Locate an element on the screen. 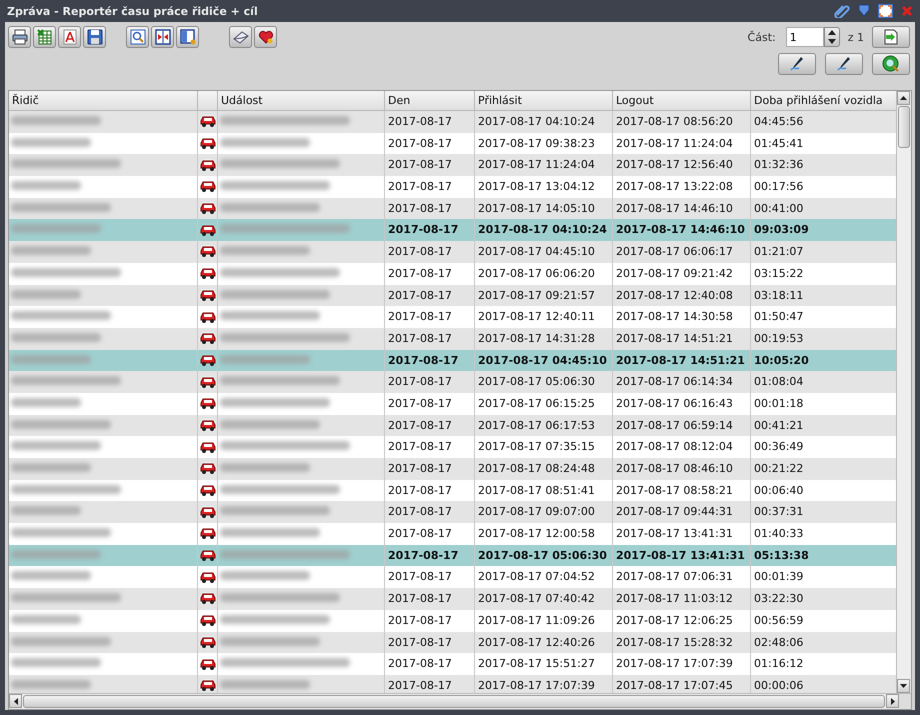  envelope-button is located at coordinates (240, 37).